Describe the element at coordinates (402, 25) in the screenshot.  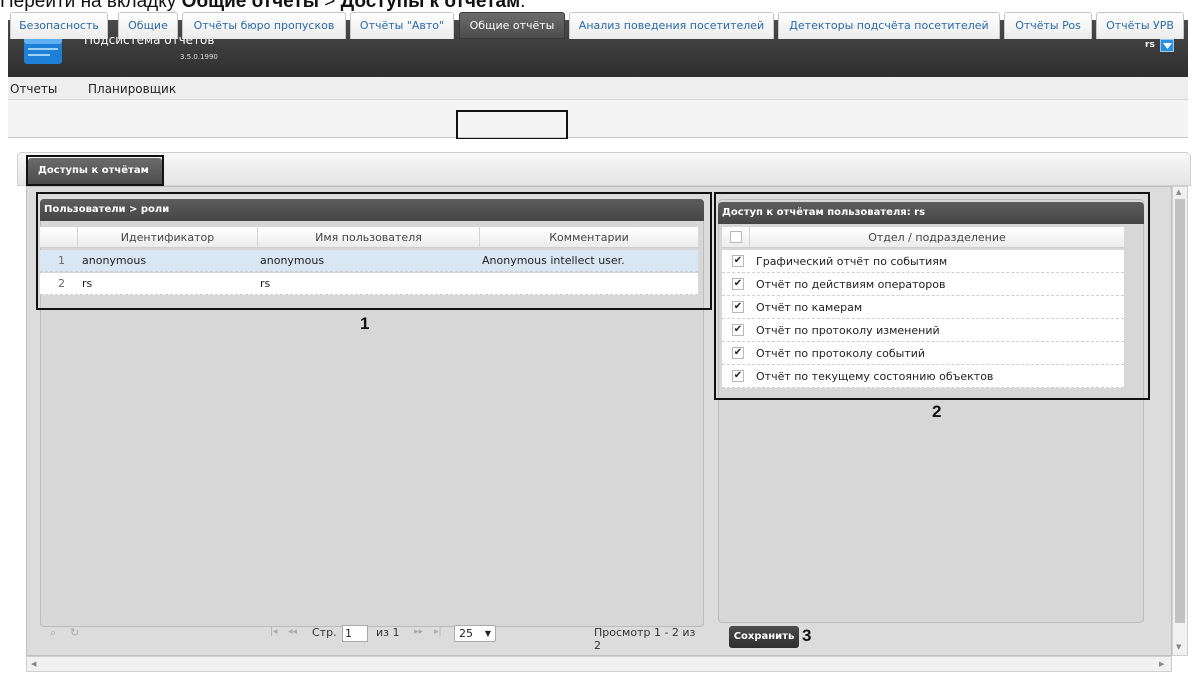
I see `tab-auto-reports: Отчёты "Авто"` at that location.